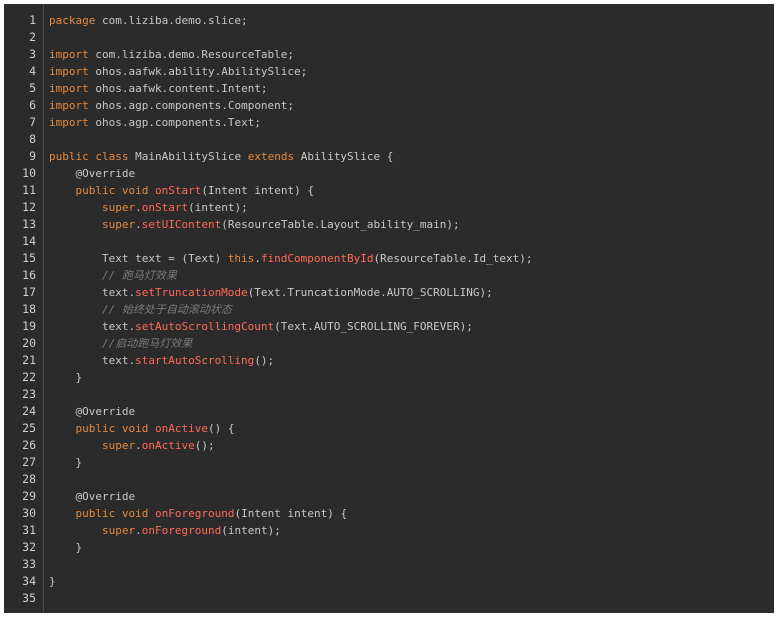 Image resolution: width=782 pixels, height=621 pixels. Describe the element at coordinates (389, 496) in the screenshot. I see `code-line: 29 @Override` at that location.